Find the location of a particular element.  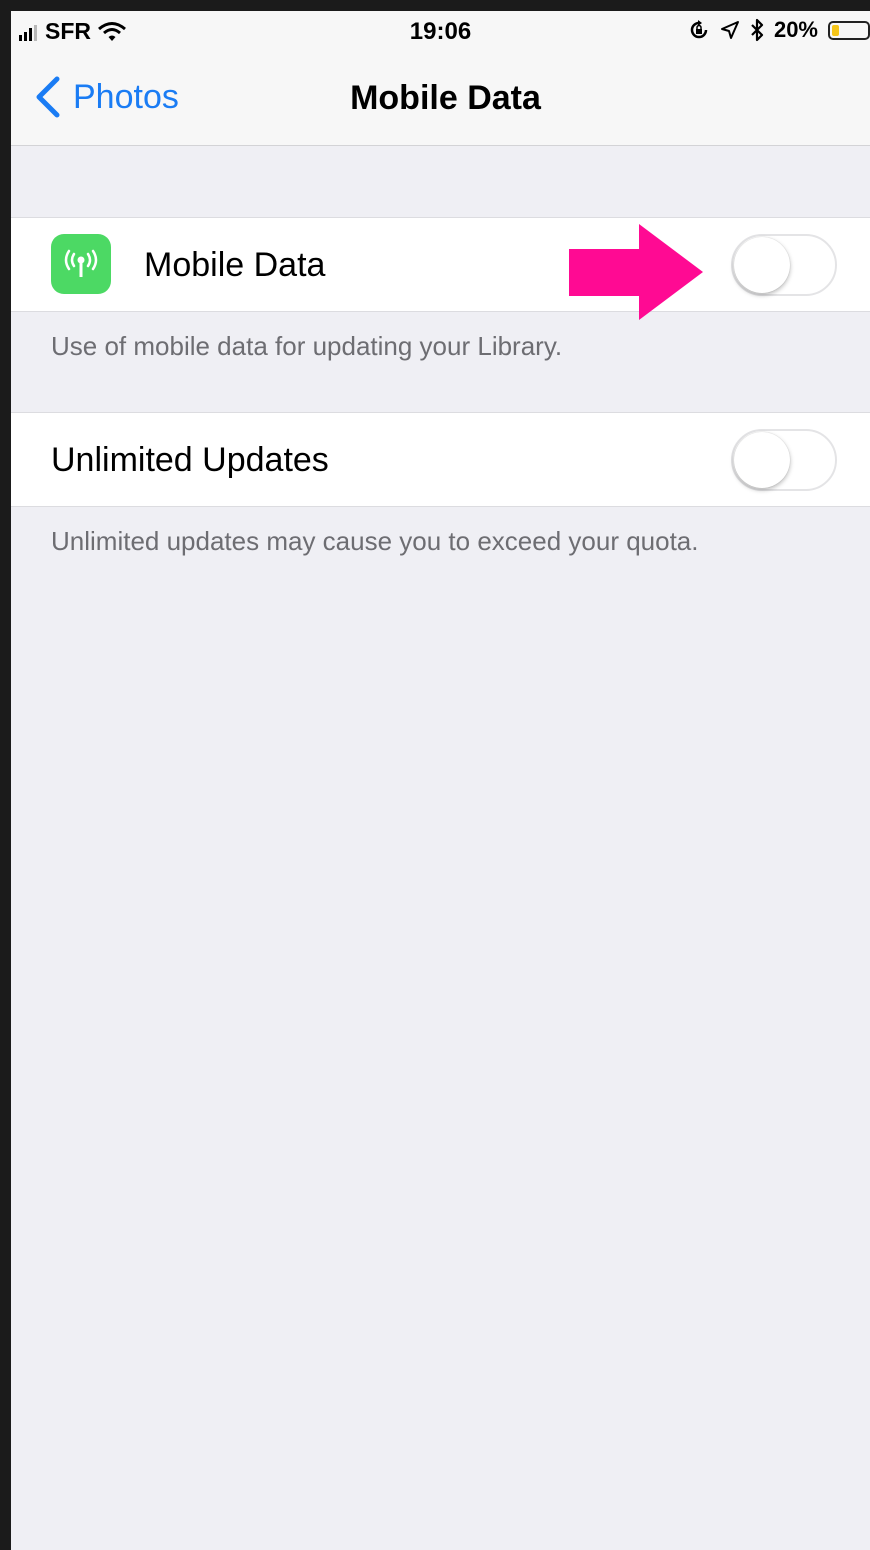

antenna-icon is located at coordinates (81, 264).